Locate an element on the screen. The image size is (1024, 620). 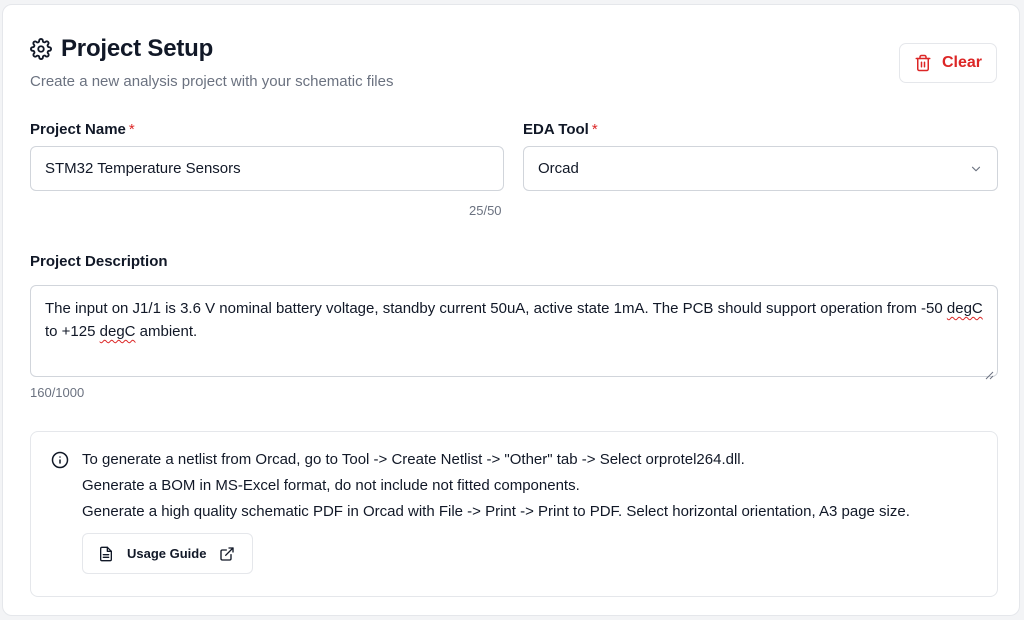
eda-tool-label-text: EDA Tool is located at coordinates (556, 129).